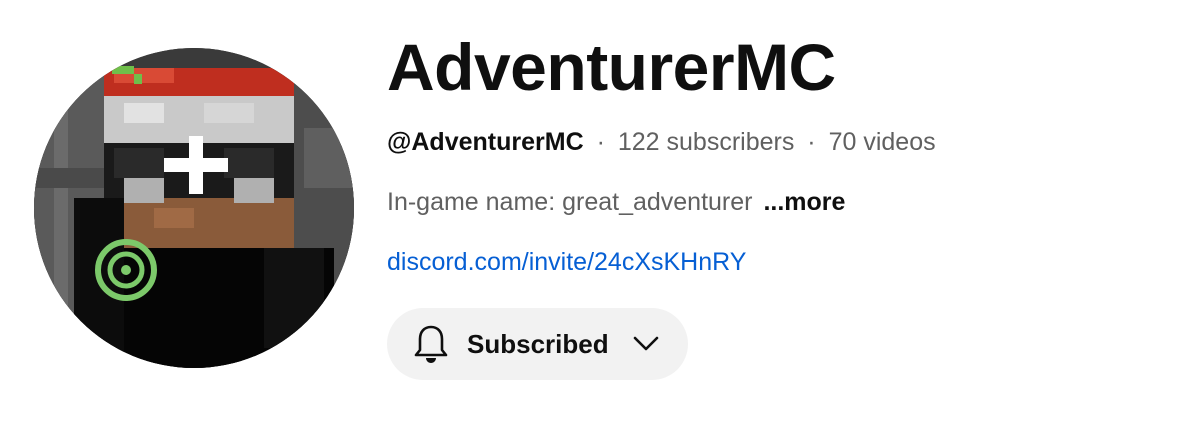  What do you see at coordinates (767, 262) in the screenshot?
I see `channel-link: discord.com/invite/24cXsKHnRY` at bounding box center [767, 262].